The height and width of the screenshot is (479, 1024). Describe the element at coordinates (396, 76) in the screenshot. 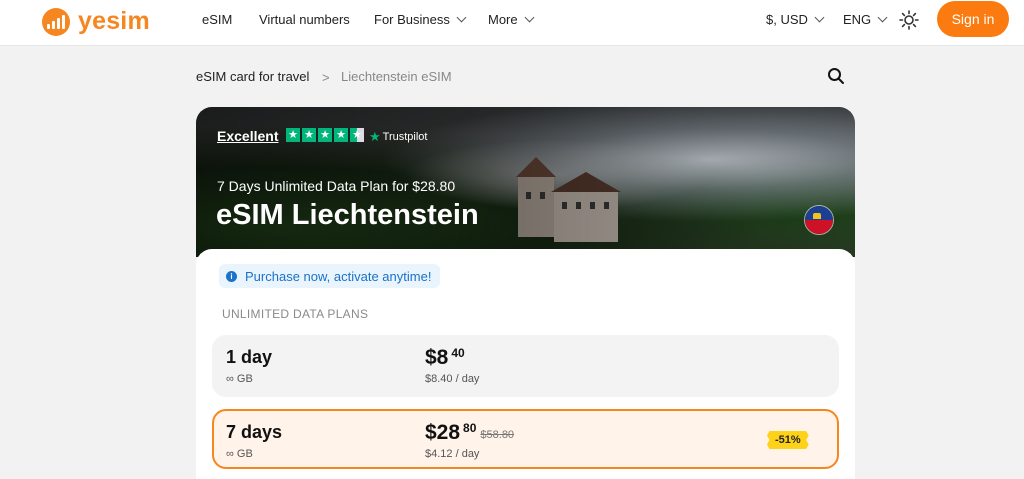

I see `breadcrumb-current: Liechtenstein eSIM` at that location.